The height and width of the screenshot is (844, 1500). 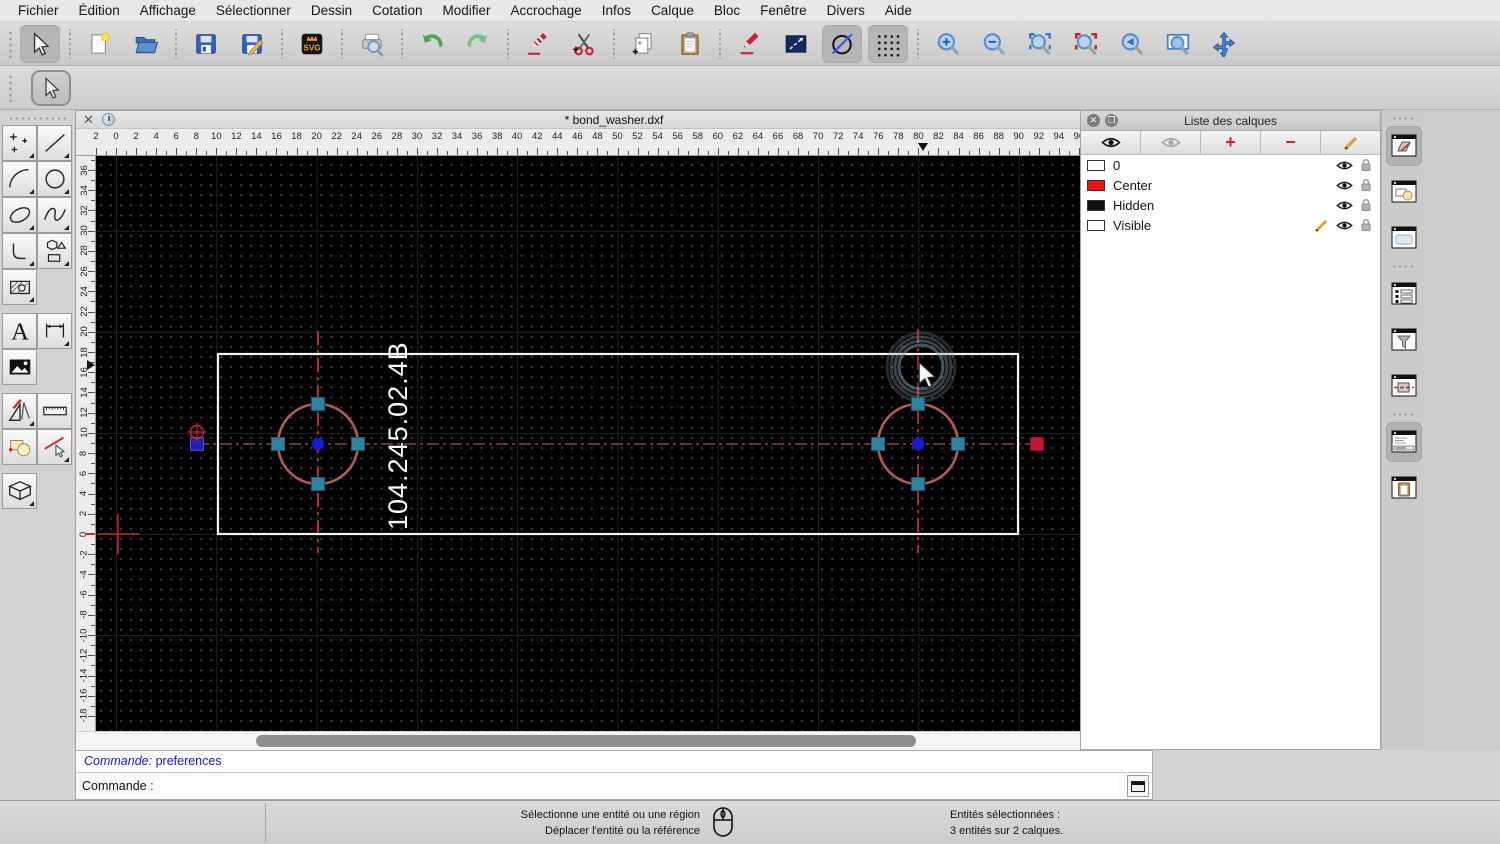 I want to click on layer-row-hidden: Hidden, so click(x=1230, y=205).